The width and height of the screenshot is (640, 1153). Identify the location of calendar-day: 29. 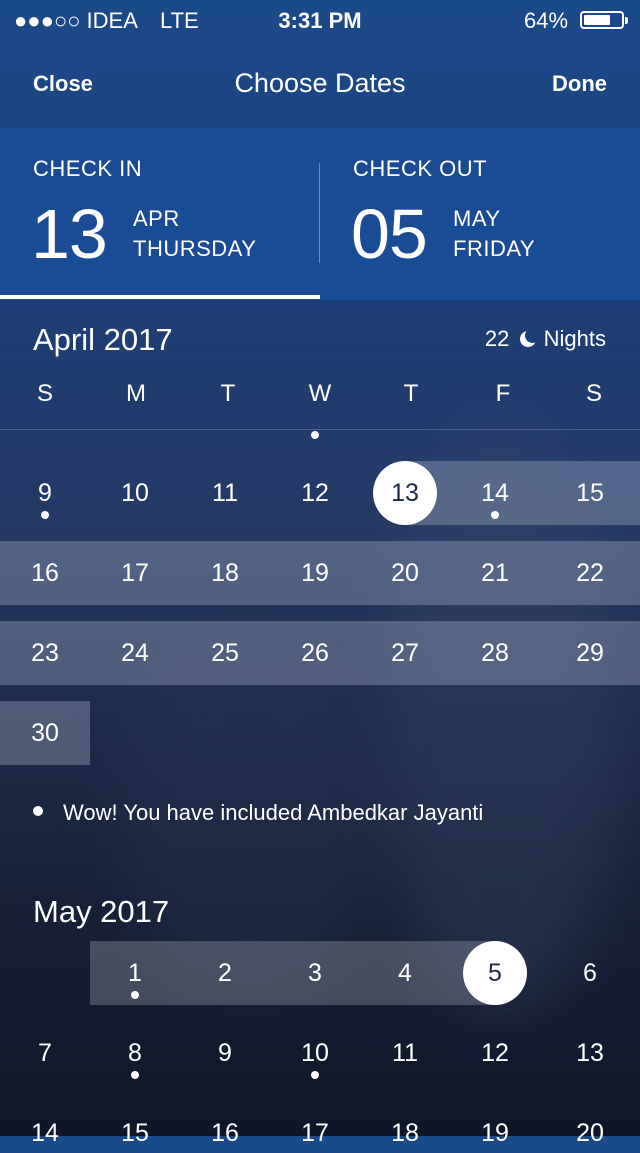
(590, 653).